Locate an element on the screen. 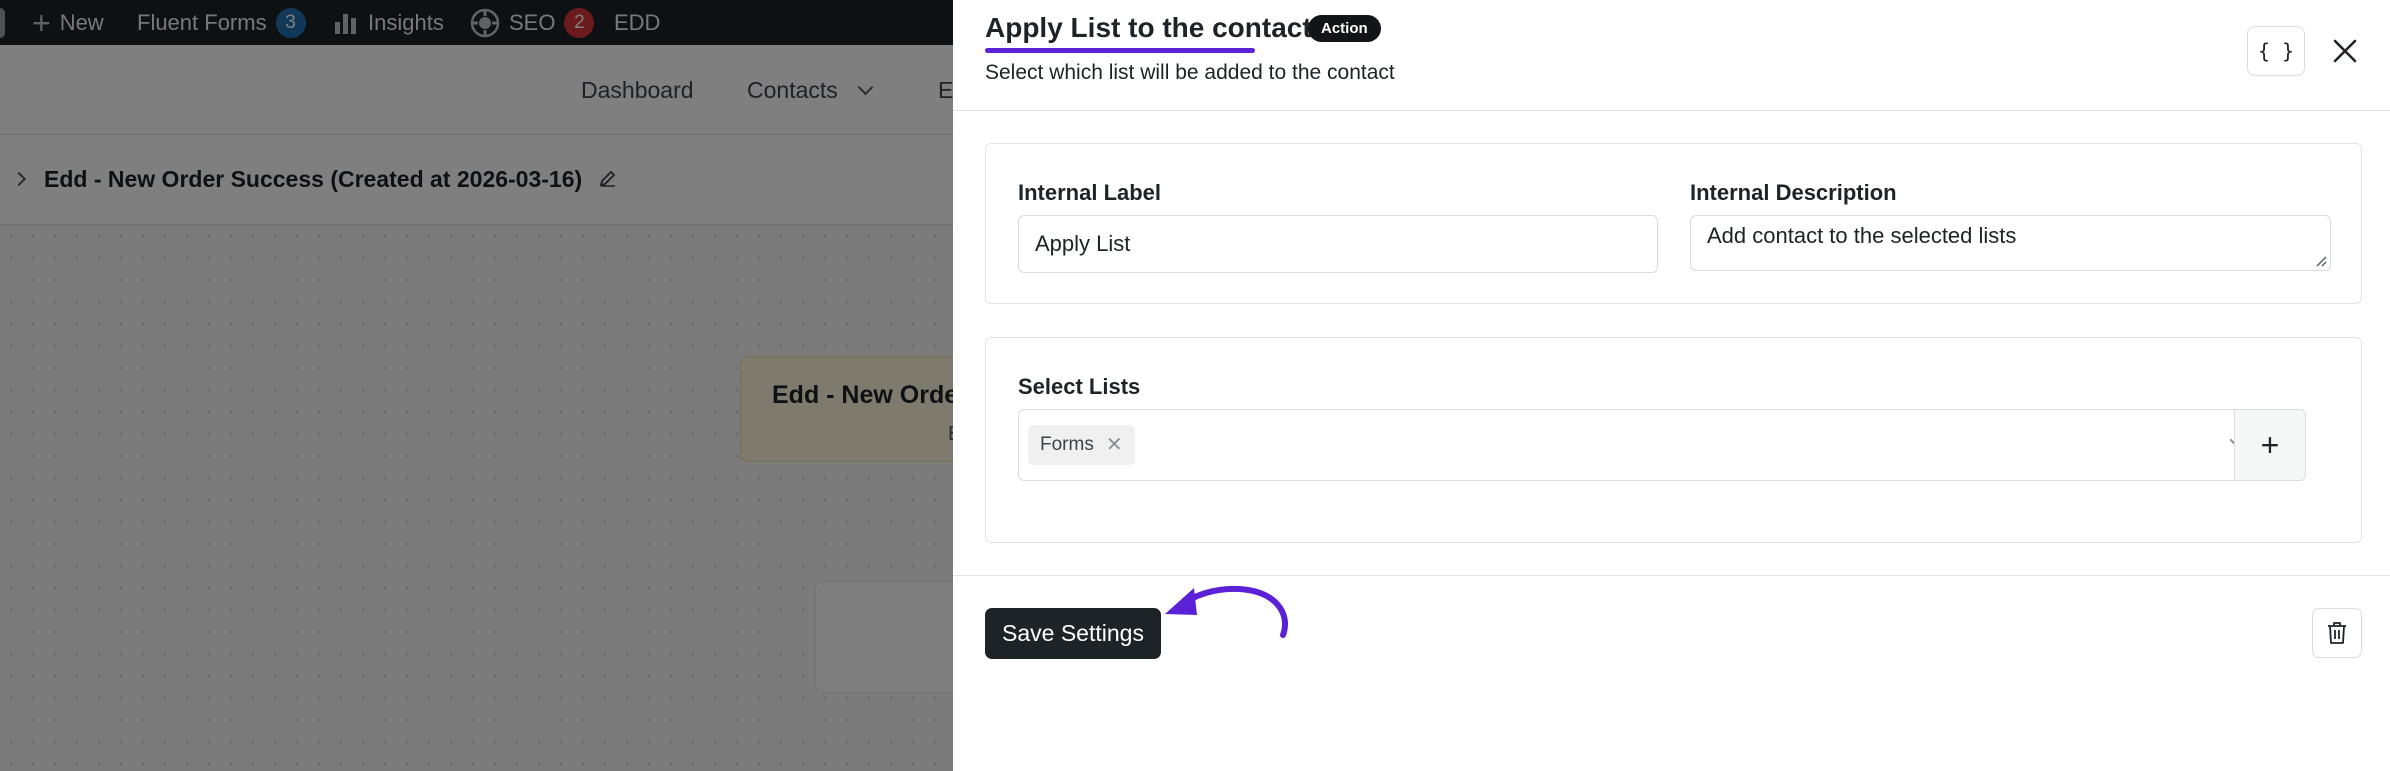  select-lists-label: Select Lists is located at coordinates (1079, 386).